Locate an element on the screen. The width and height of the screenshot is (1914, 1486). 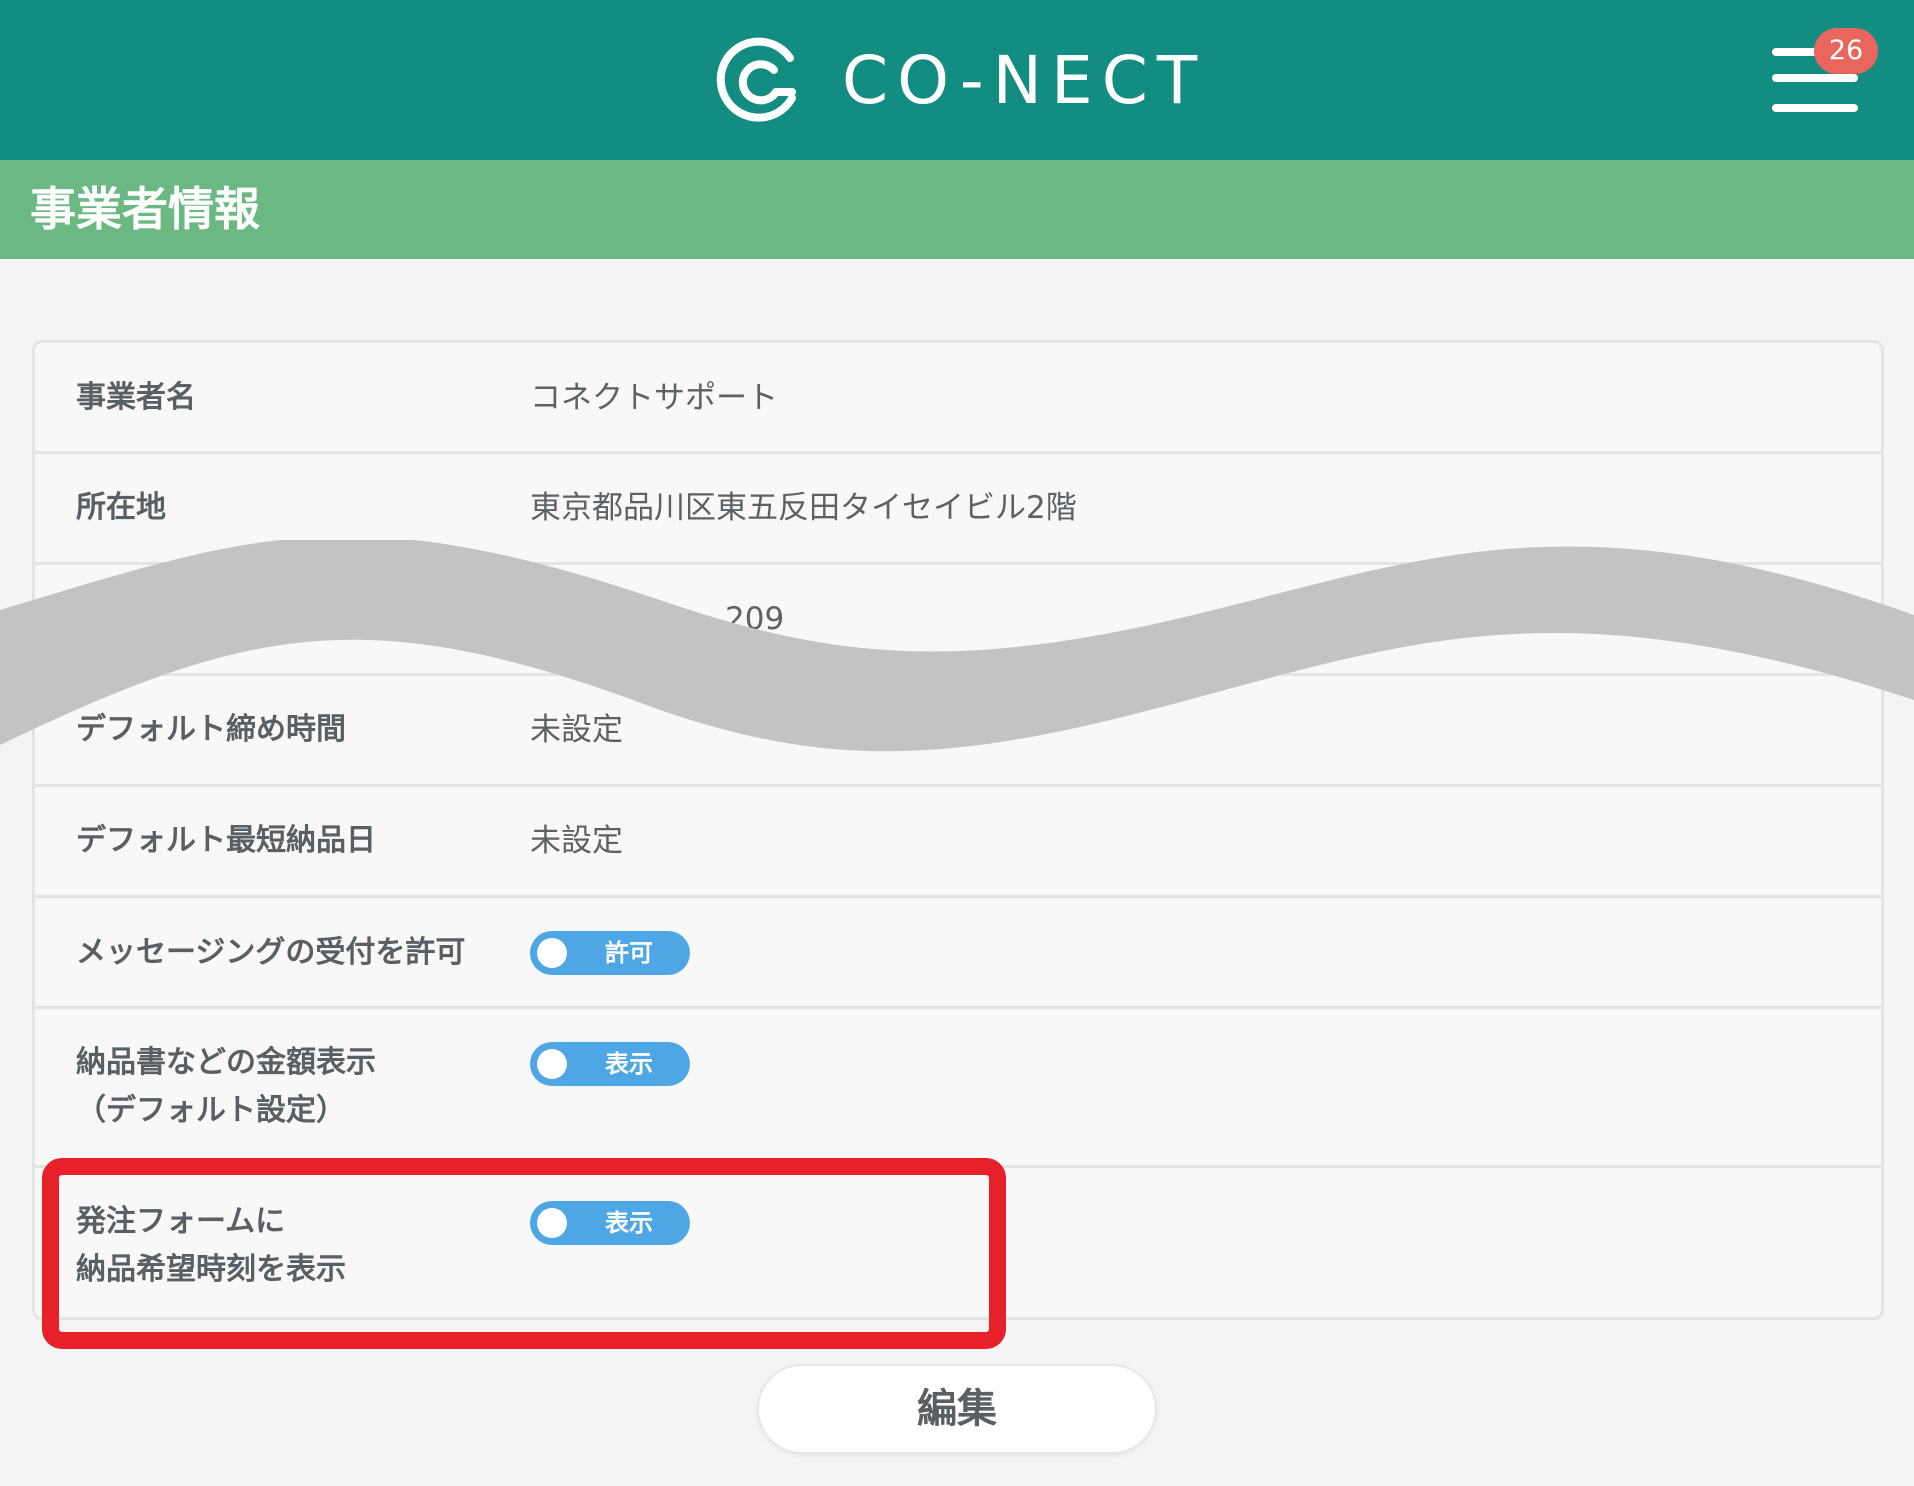
toggle-label: 表示 is located at coordinates (629, 1064).